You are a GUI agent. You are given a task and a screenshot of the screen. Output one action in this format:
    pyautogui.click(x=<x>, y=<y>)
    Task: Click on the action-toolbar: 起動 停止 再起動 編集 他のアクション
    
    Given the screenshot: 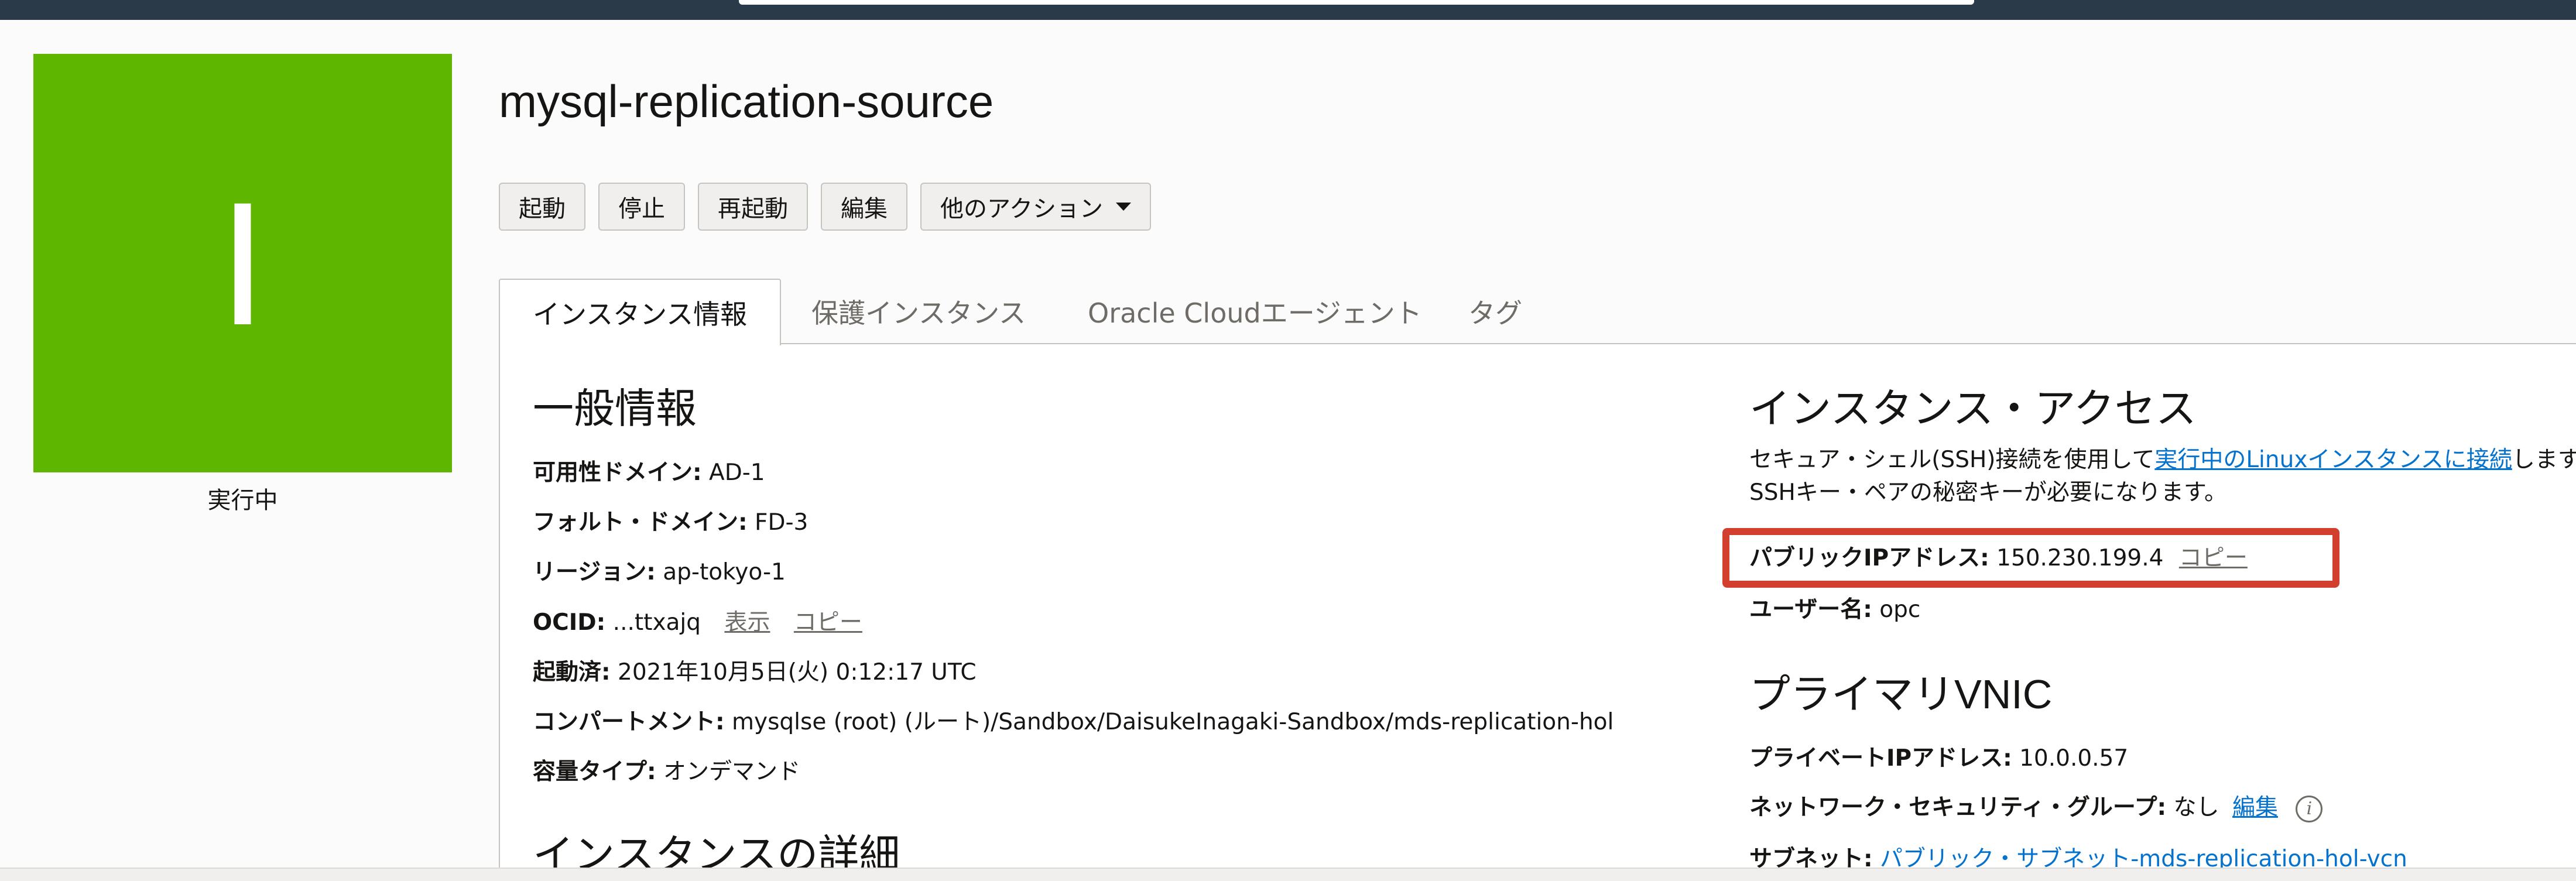 What is the action you would take?
    pyautogui.click(x=825, y=208)
    